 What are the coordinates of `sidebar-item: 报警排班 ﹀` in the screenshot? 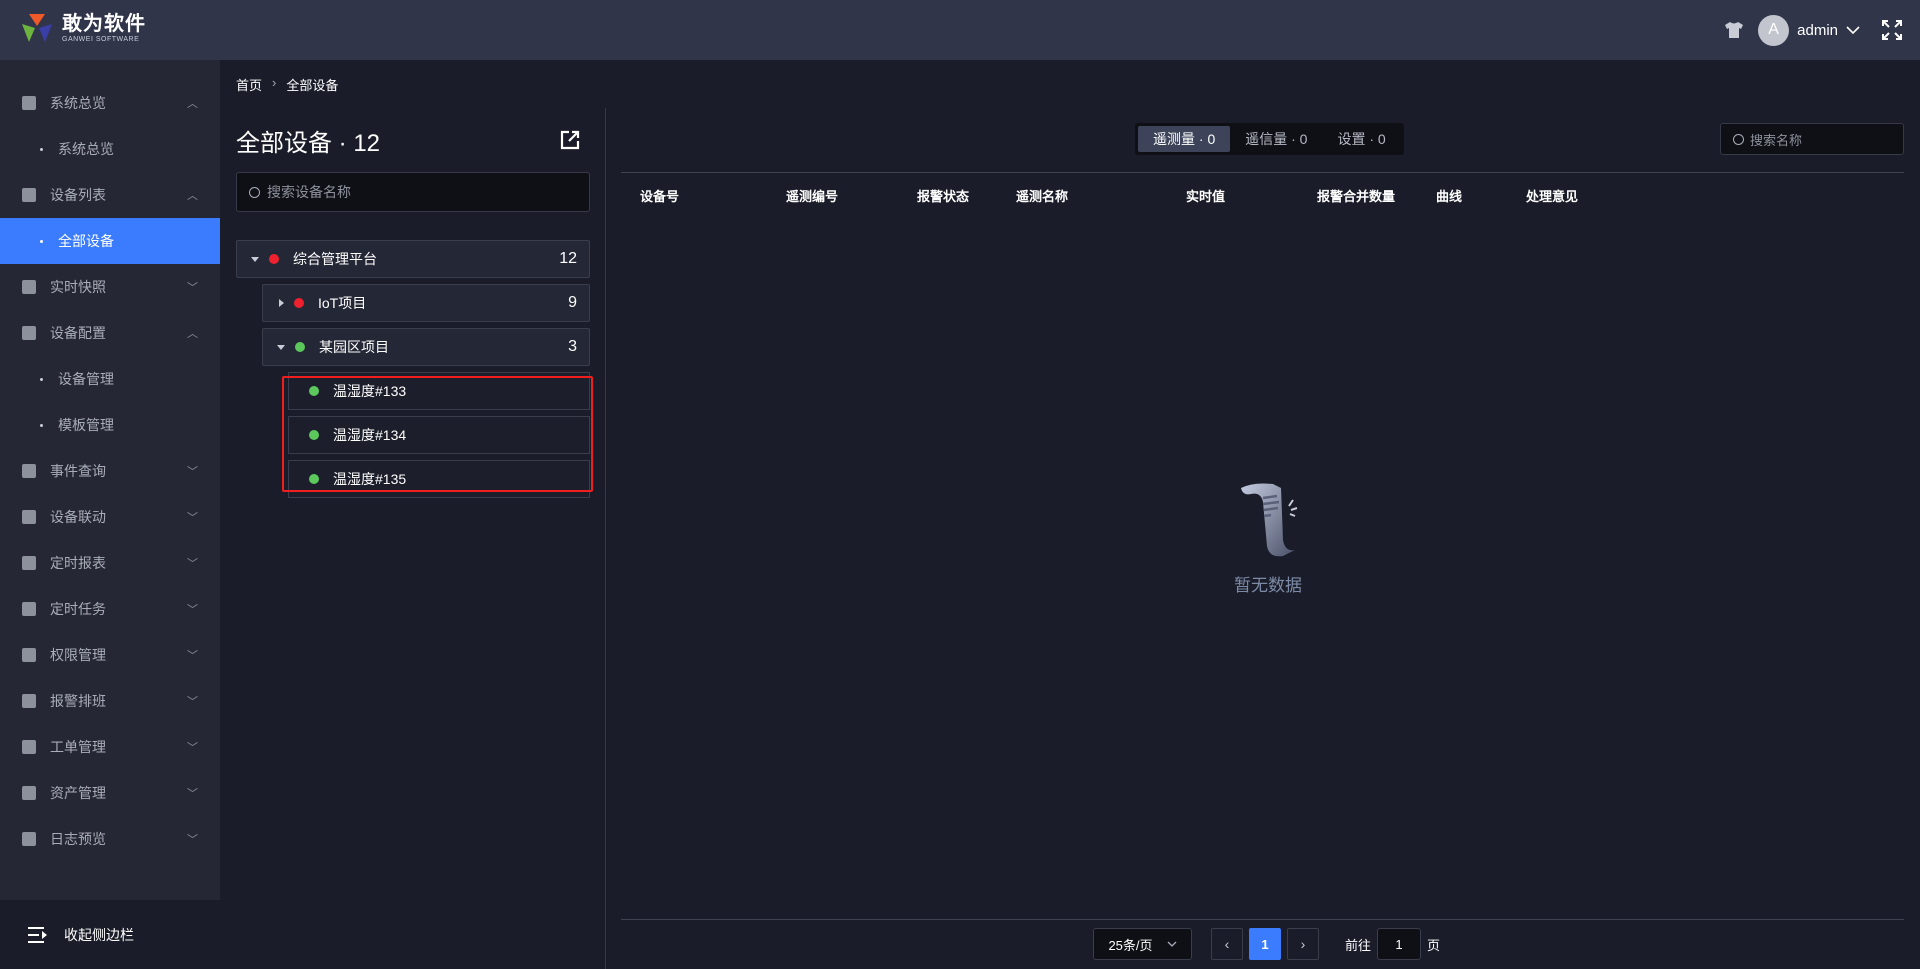 It's located at (110, 701).